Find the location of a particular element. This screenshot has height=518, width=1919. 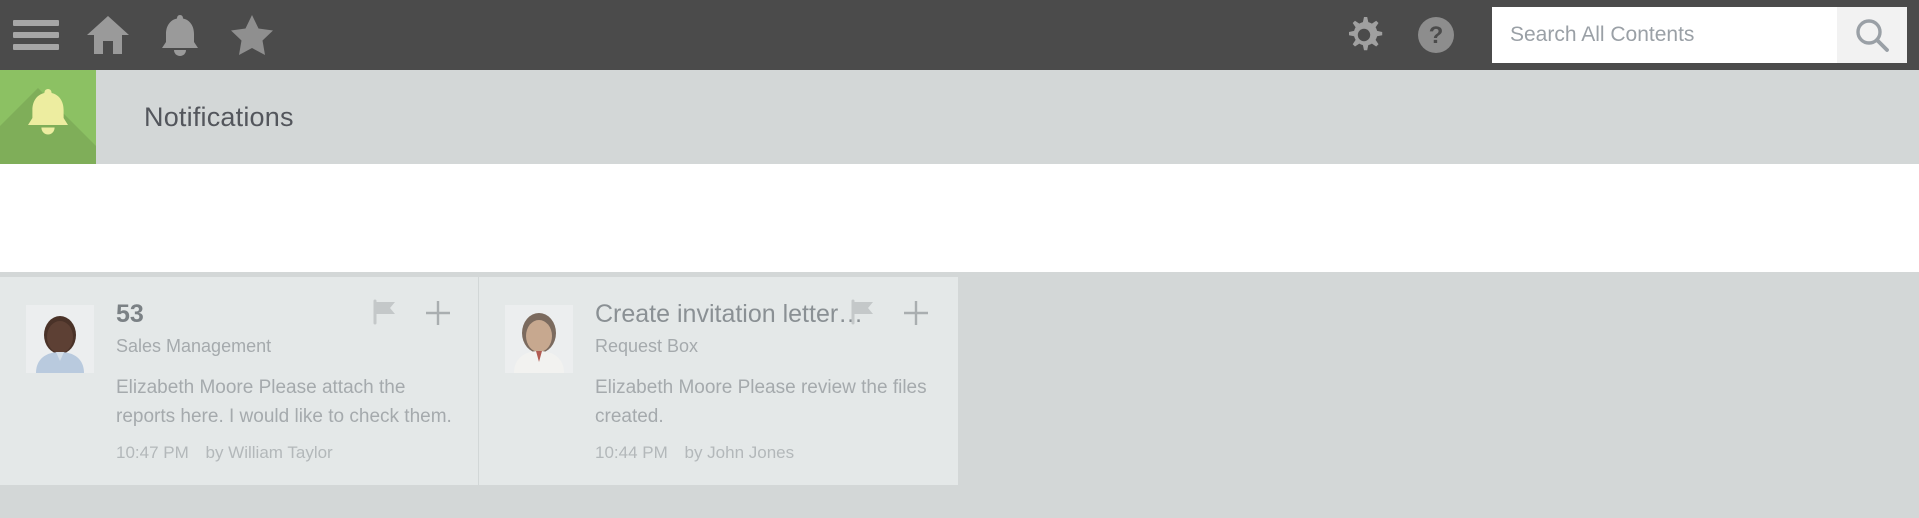

topbar-right-controls: ? is located at coordinates (1623, 35).